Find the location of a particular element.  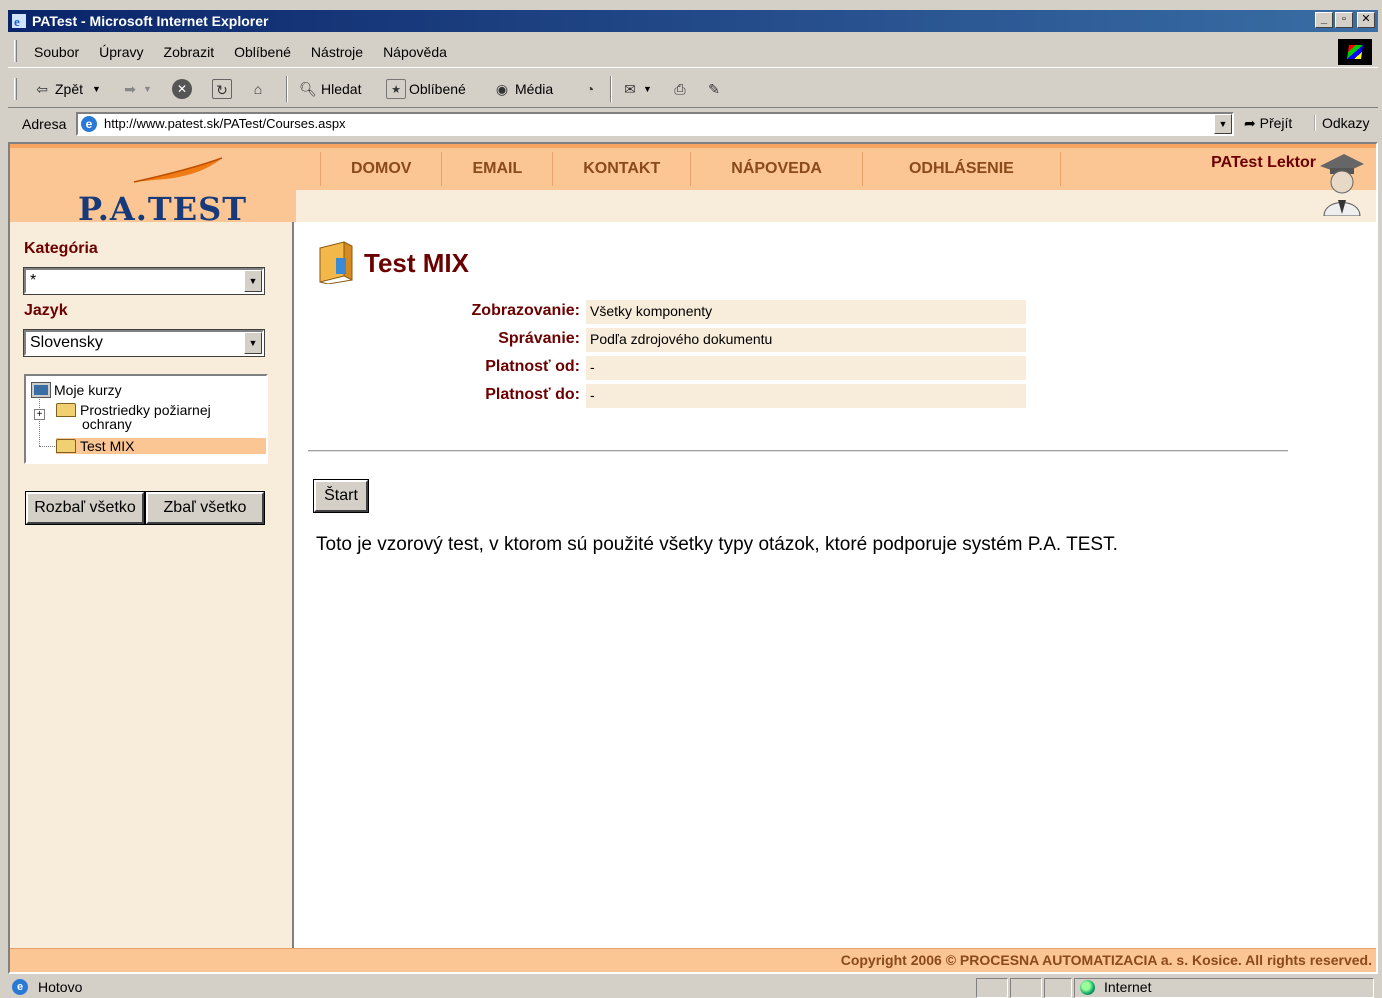

expand-icon: + is located at coordinates (39, 414).